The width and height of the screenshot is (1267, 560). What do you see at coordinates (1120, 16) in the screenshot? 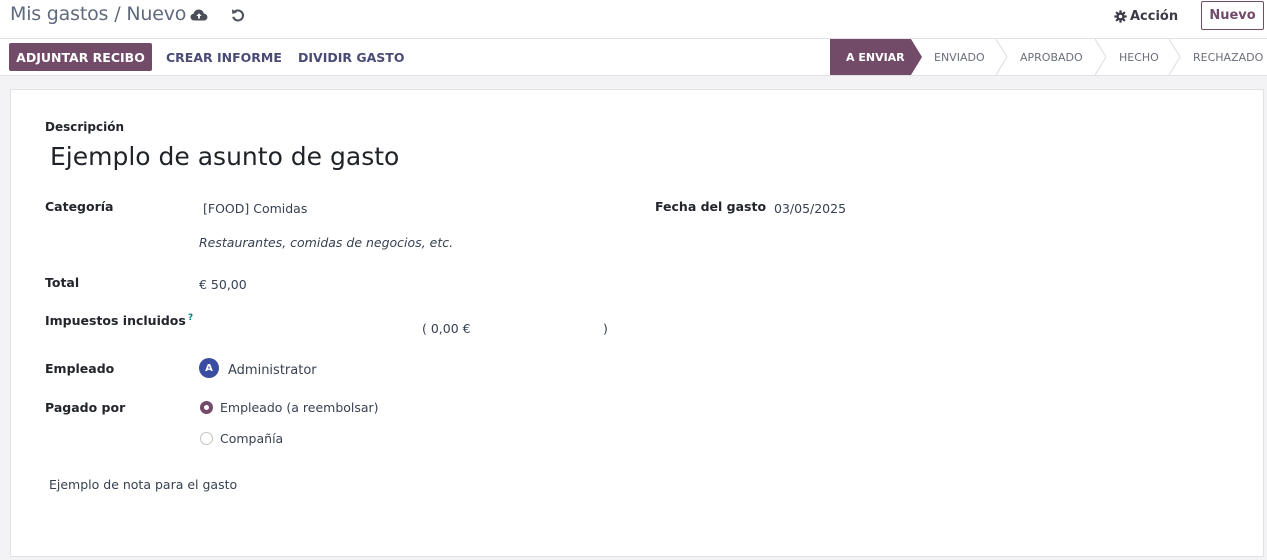
I see `gear-icon` at bounding box center [1120, 16].